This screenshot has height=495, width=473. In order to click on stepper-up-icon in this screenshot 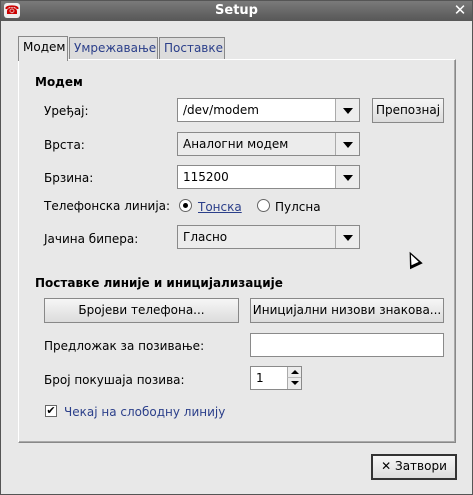, I will do `click(294, 372)`.